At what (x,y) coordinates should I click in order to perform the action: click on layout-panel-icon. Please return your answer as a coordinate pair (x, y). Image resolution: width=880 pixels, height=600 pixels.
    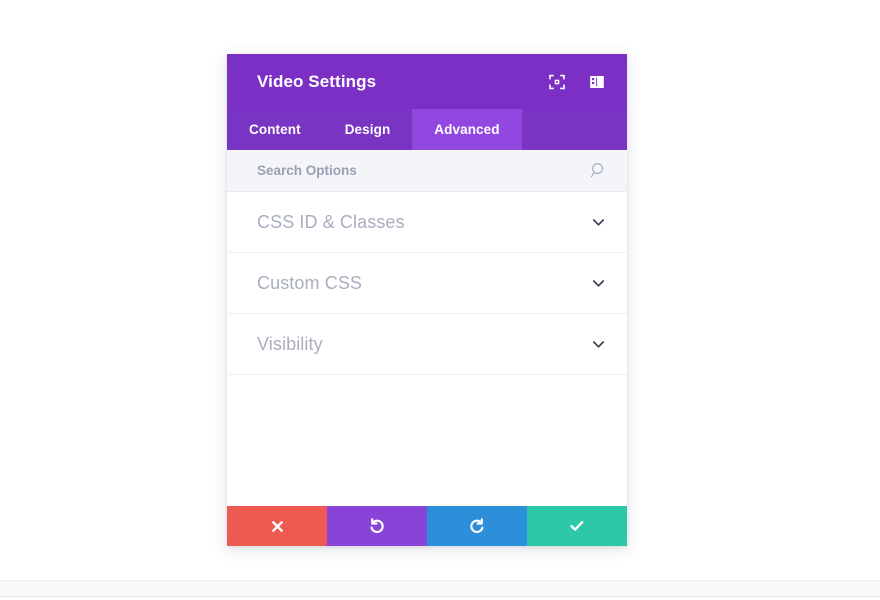
    Looking at the image, I should click on (597, 82).